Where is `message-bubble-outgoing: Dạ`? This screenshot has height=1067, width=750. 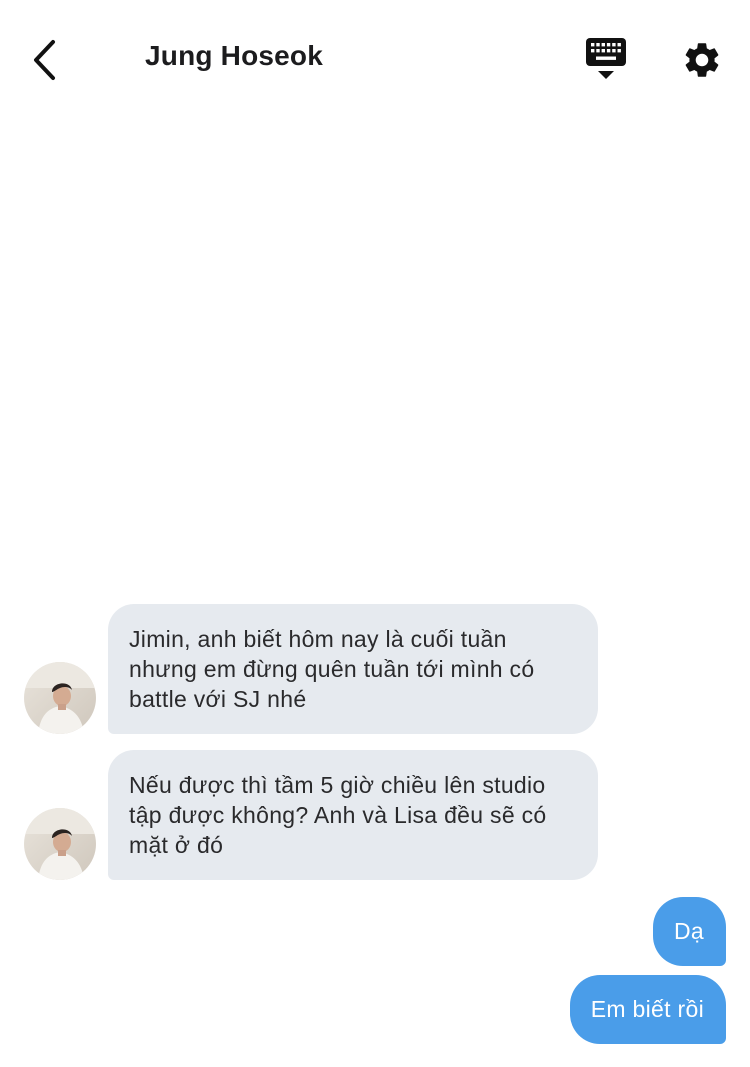
message-bubble-outgoing: Dạ is located at coordinates (689, 931).